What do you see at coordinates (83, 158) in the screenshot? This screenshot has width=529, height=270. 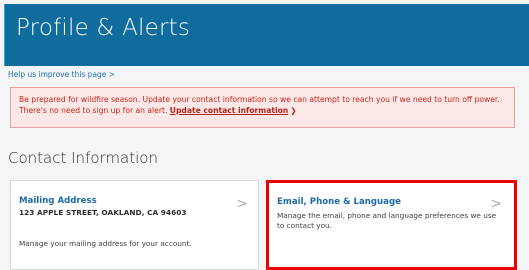 I see `section-title: Contact Information` at bounding box center [83, 158].